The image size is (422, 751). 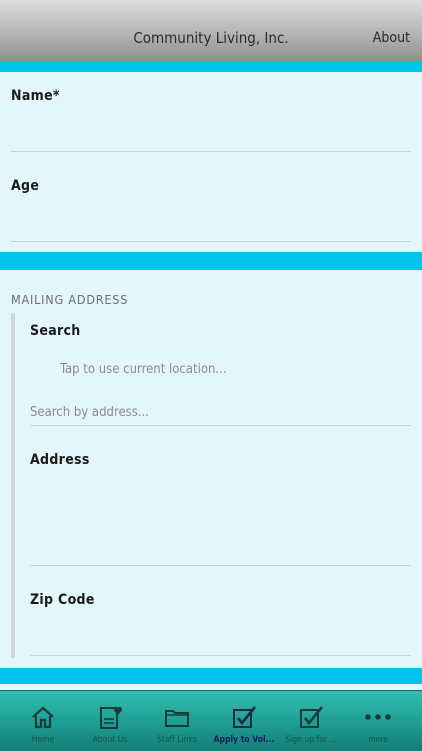 What do you see at coordinates (25, 186) in the screenshot?
I see `age-label: Age` at bounding box center [25, 186].